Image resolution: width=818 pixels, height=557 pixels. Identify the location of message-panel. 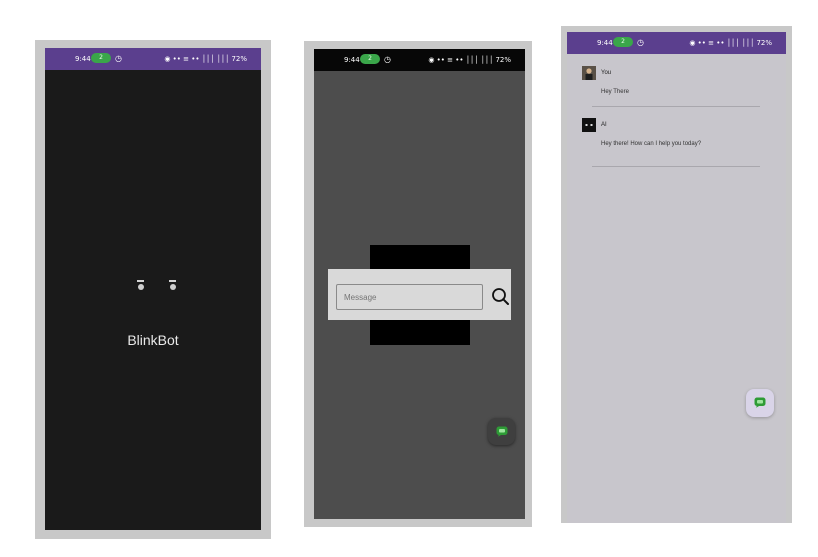
(419, 294).